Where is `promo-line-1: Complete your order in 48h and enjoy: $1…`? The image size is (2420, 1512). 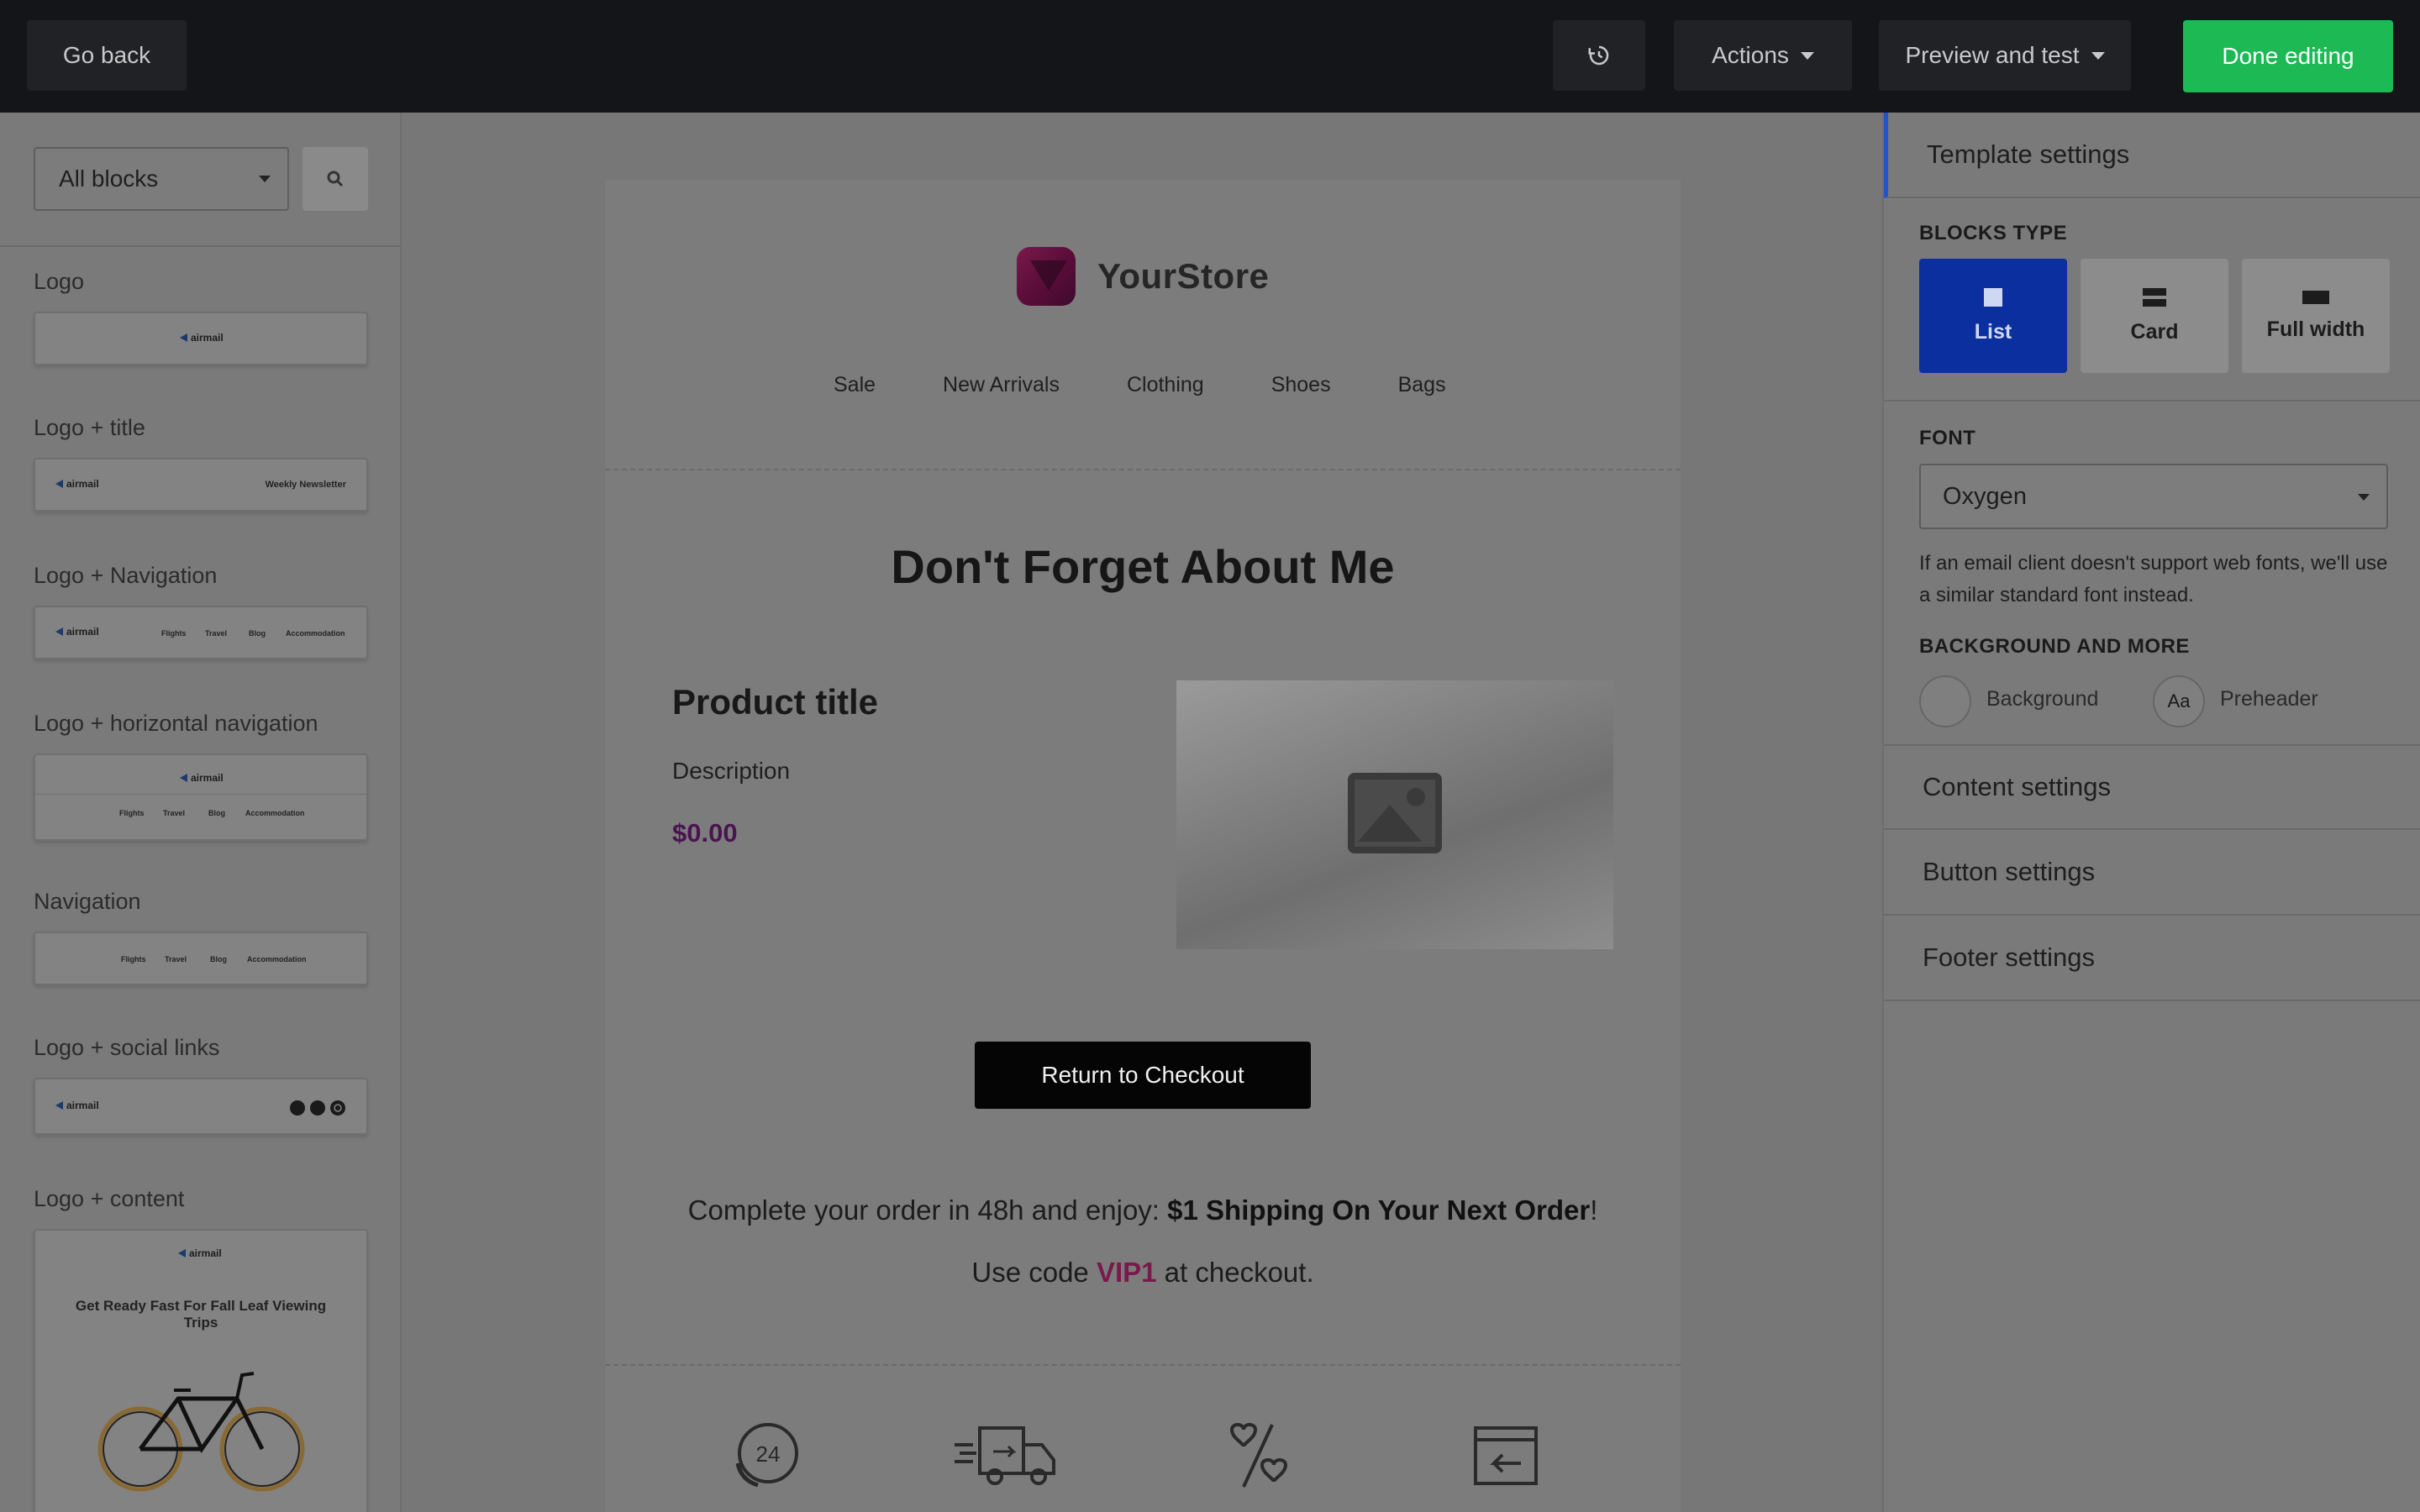
promo-line-1: Complete your order in 48h and enjoy: $1… is located at coordinates (1143, 1210).